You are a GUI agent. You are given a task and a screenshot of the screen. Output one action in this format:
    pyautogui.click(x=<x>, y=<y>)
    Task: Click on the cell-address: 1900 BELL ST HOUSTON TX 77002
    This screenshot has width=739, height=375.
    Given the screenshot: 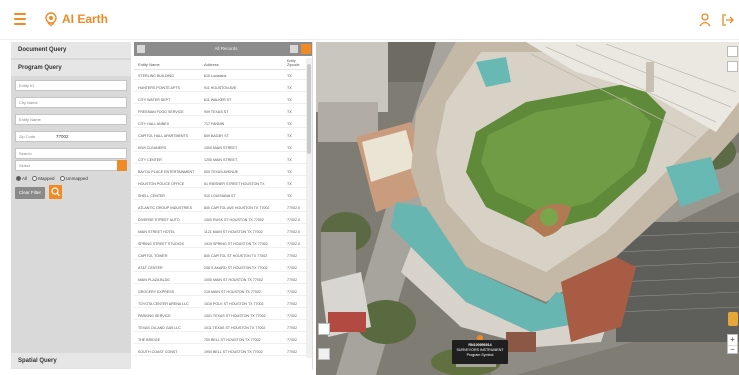 What is the action you would take?
    pyautogui.click(x=233, y=352)
    